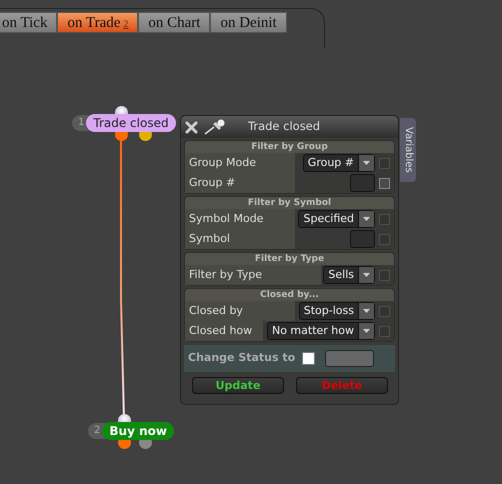 The width and height of the screenshot is (502, 484). I want to click on field-label: Group Mode, so click(240, 163).